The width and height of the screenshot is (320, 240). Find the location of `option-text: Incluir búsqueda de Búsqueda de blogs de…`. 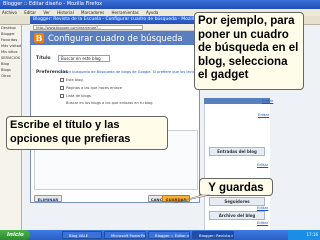

option-text: Incluir búsqueda de Búsqueda de blogs de… is located at coordinates (130, 72).